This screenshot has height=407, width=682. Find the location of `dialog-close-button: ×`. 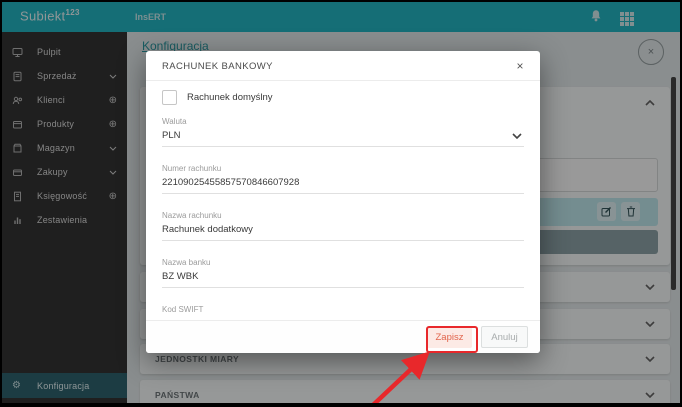

dialog-close-button: × is located at coordinates (520, 66).